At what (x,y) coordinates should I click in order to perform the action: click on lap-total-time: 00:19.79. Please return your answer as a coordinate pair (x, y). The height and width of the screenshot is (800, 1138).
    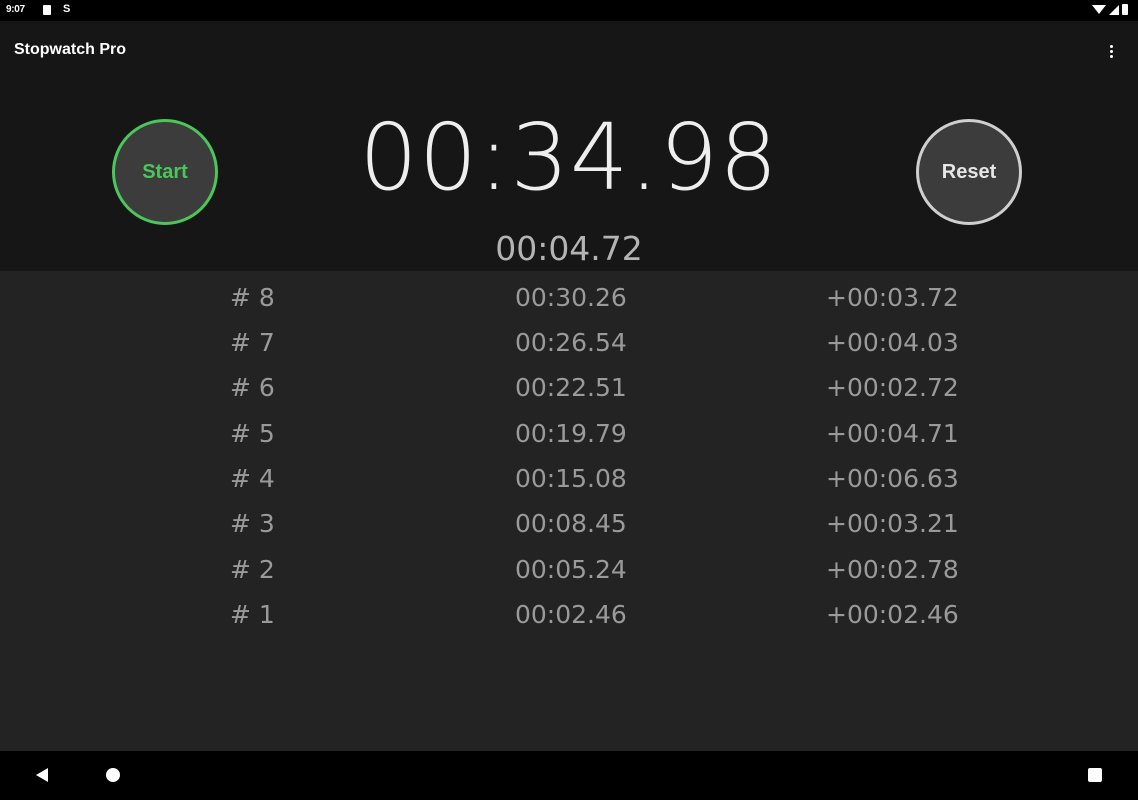
    Looking at the image, I should click on (571, 433).